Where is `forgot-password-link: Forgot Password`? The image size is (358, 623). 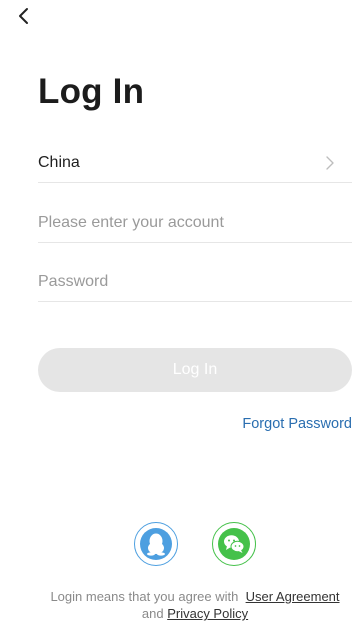
forgot-password-link: Forgot Password is located at coordinates (297, 424).